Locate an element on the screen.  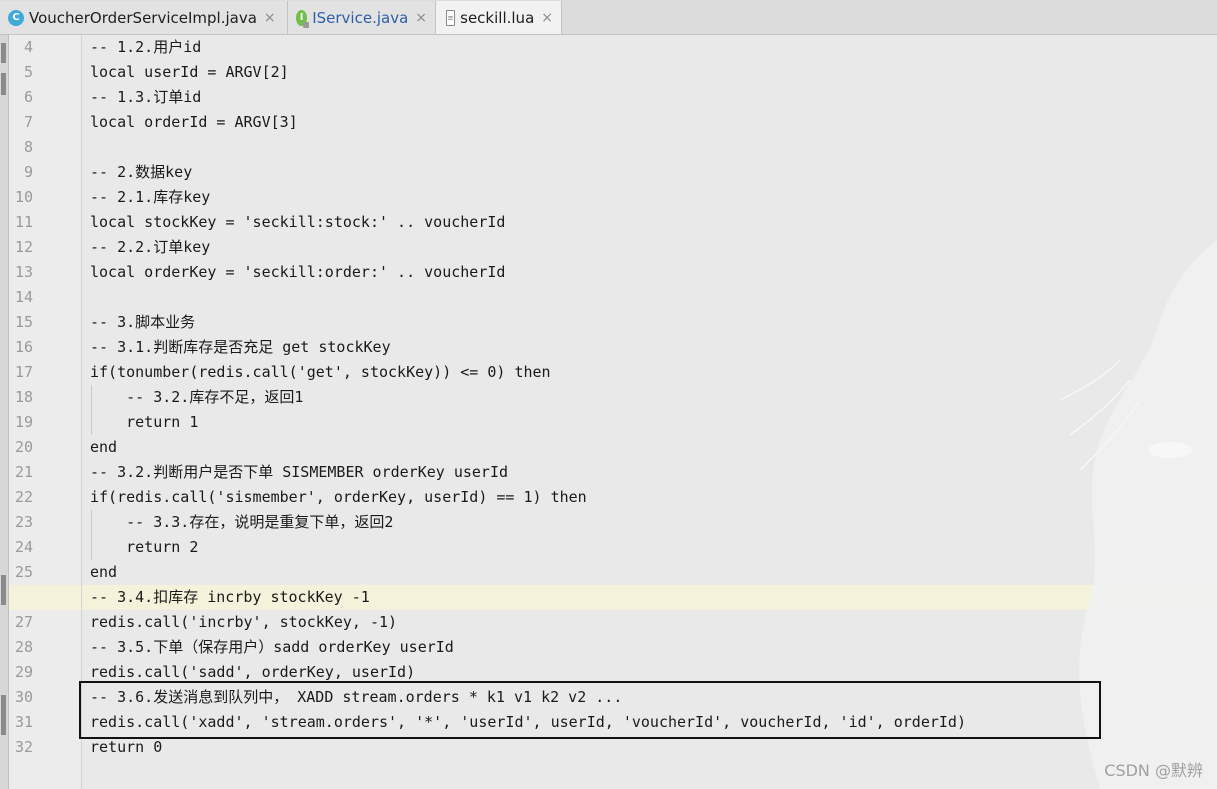
line-number: 15 is located at coordinates (23, 322).